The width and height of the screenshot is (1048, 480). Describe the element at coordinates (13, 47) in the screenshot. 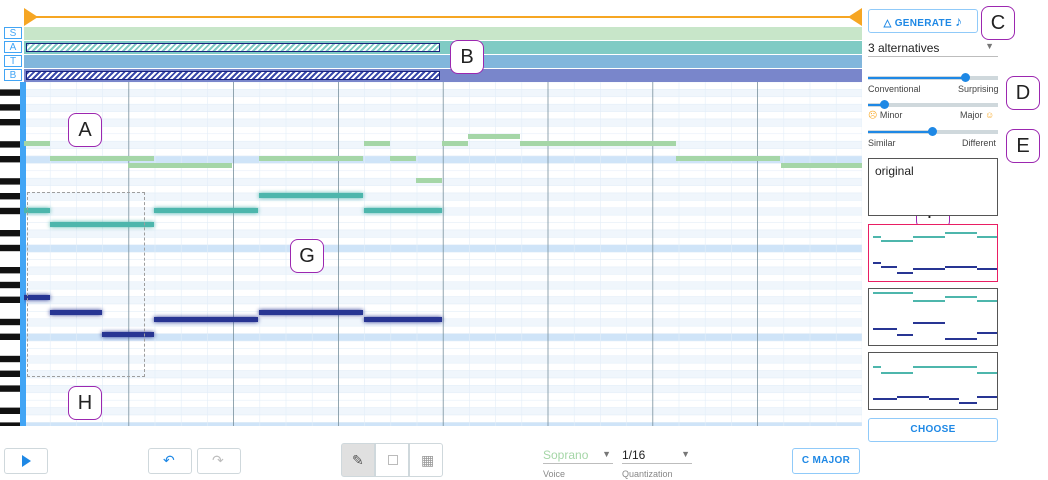

I see `voice-label-a: A` at that location.